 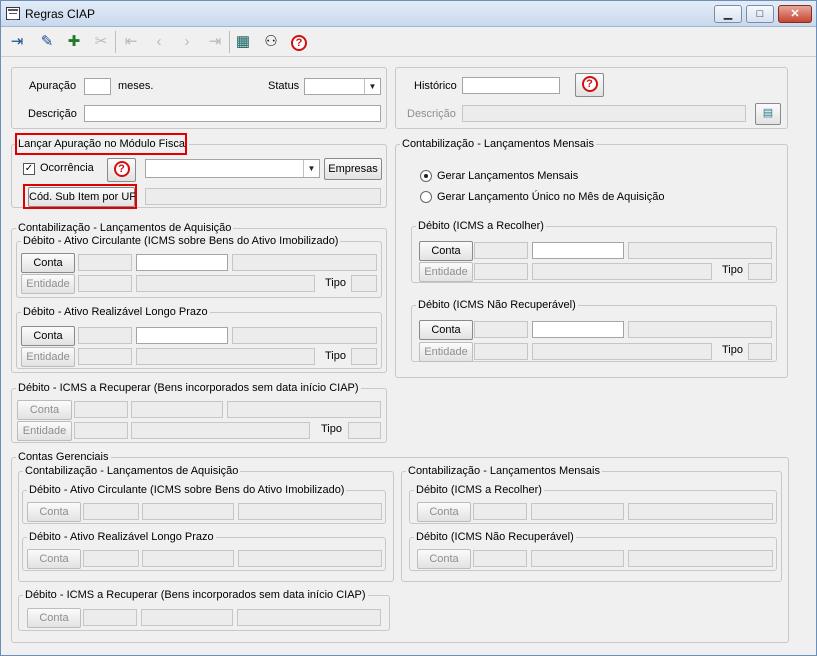 What do you see at coordinates (53, 86) in the screenshot?
I see `apuracao-label: Apuração` at bounding box center [53, 86].